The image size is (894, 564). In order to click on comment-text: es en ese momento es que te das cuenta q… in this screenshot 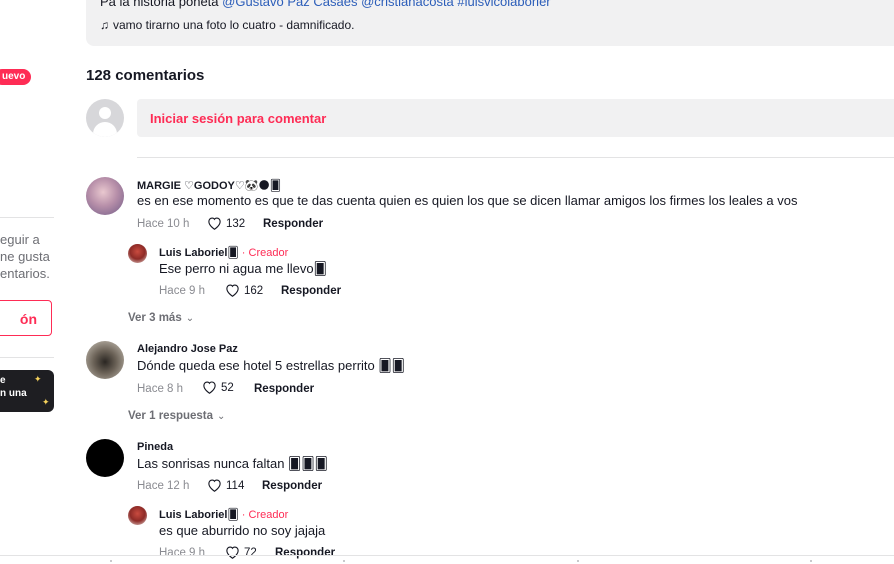, I will do `click(467, 200)`.